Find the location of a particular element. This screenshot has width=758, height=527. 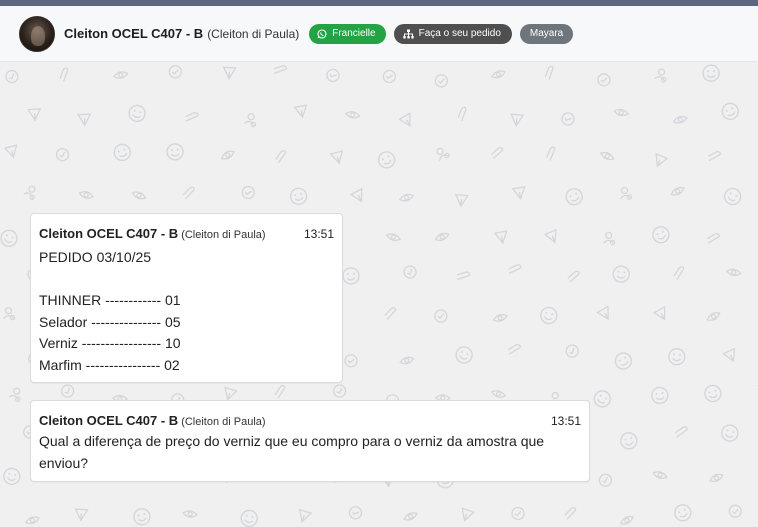

contact-avatar is located at coordinates (37, 33).